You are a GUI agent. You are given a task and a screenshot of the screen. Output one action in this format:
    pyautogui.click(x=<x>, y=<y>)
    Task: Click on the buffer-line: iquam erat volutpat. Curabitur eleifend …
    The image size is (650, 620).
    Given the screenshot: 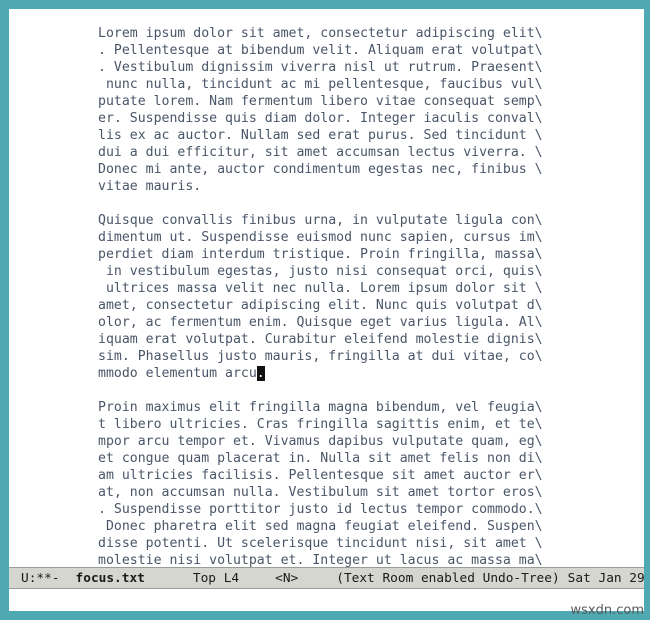 What is the action you would take?
    pyautogui.click(x=371, y=339)
    